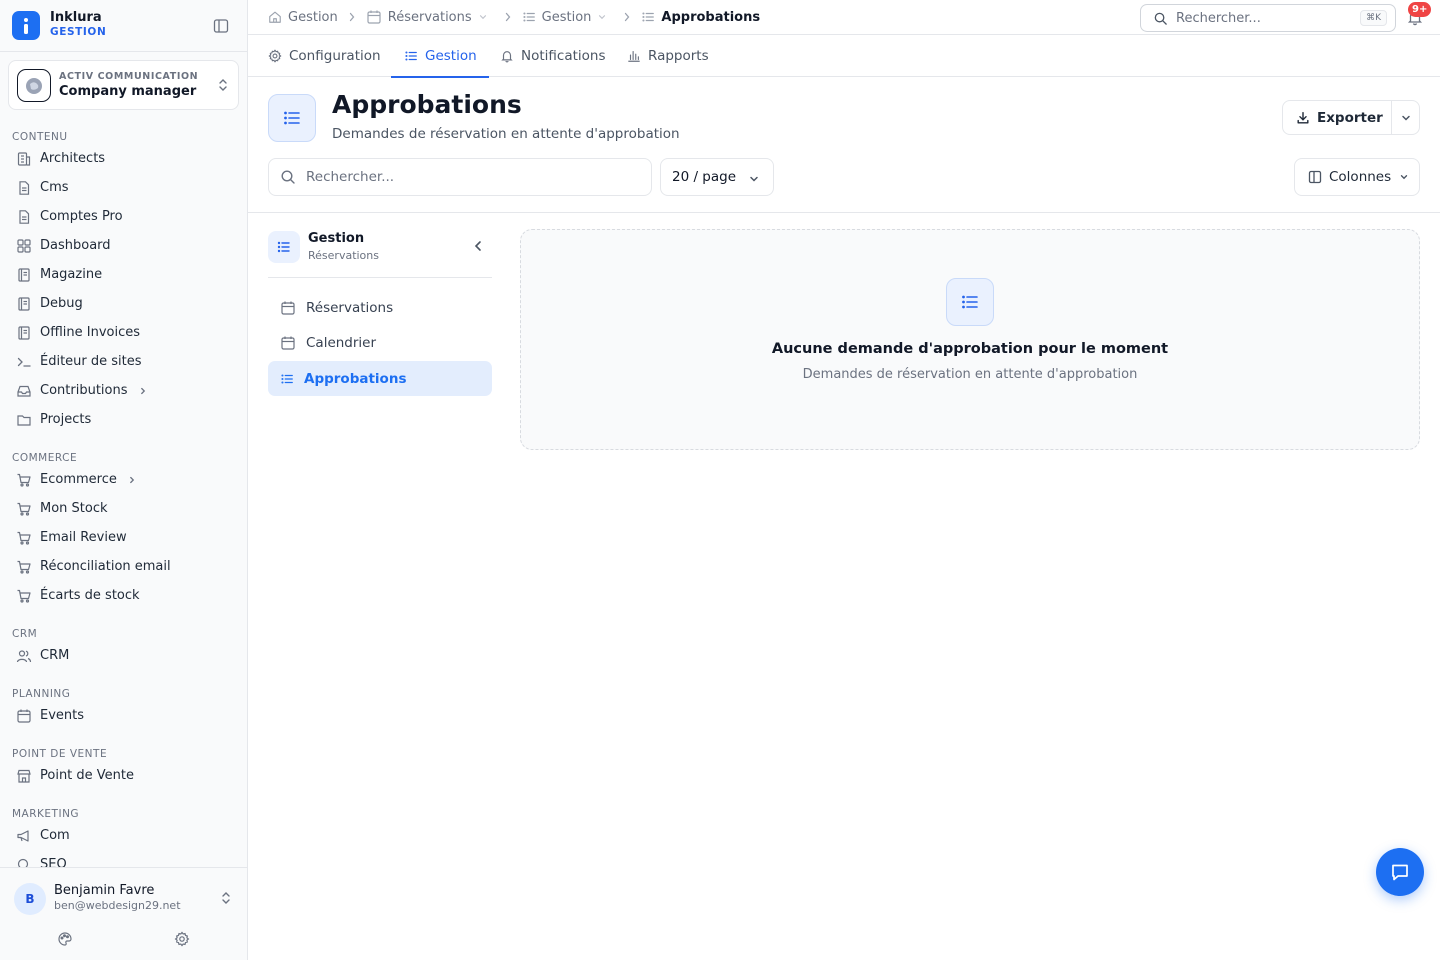  Describe the element at coordinates (24, 420) in the screenshot. I see `folder-icon` at that location.